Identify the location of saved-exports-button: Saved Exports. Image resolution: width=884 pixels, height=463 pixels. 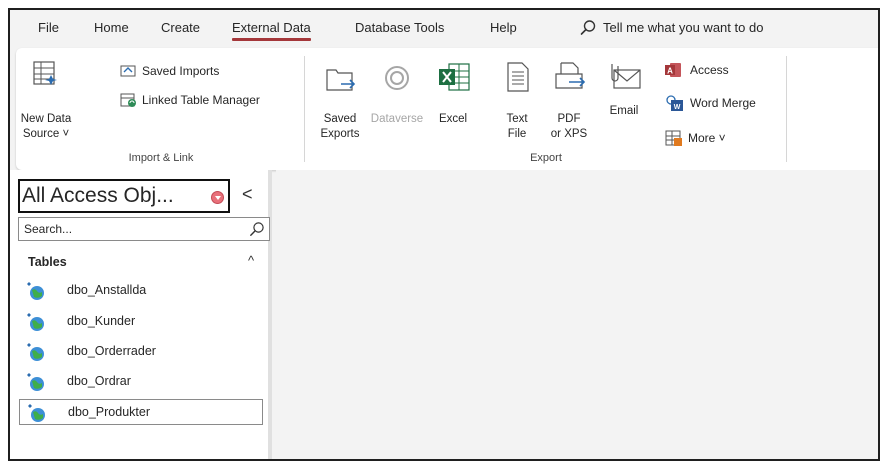
(340, 103).